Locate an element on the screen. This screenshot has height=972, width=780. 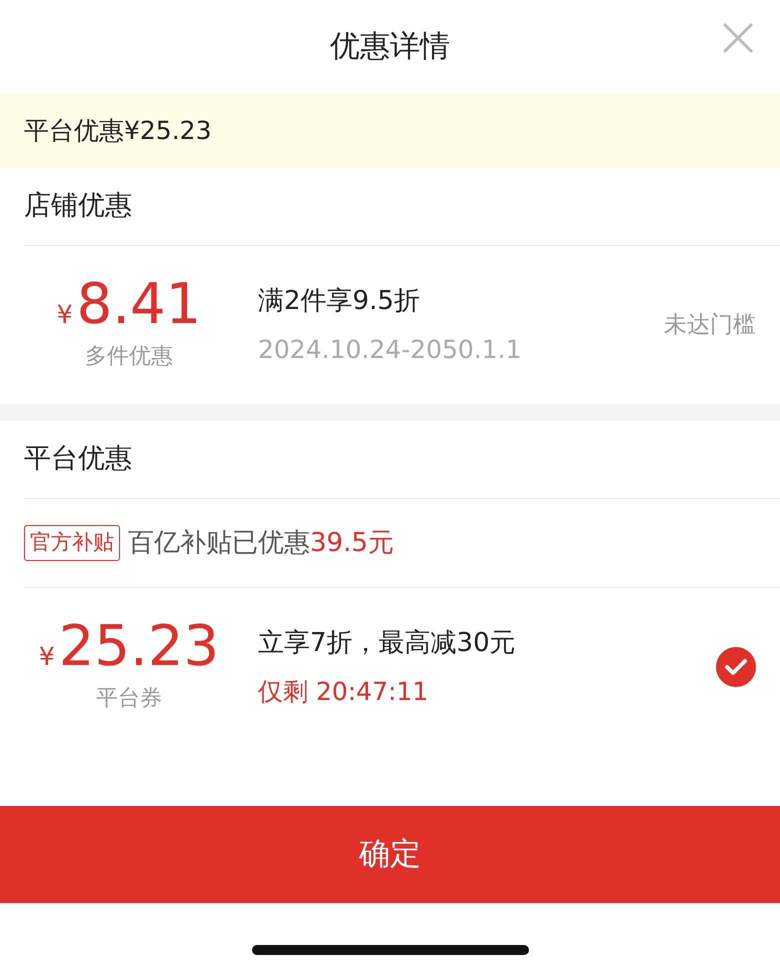
confirm-button: 确定 is located at coordinates (390, 854).